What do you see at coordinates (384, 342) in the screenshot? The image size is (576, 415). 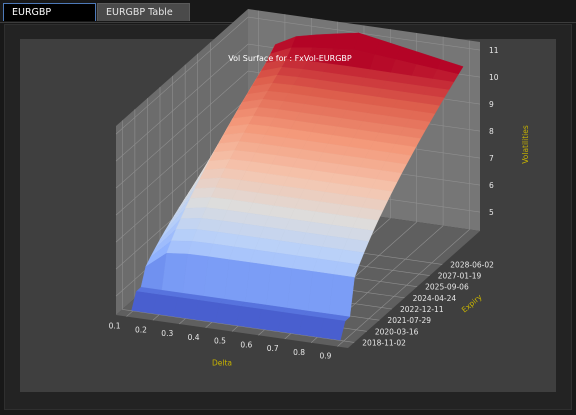 I see `y-tick-label: 2018-11-02` at bounding box center [384, 342].